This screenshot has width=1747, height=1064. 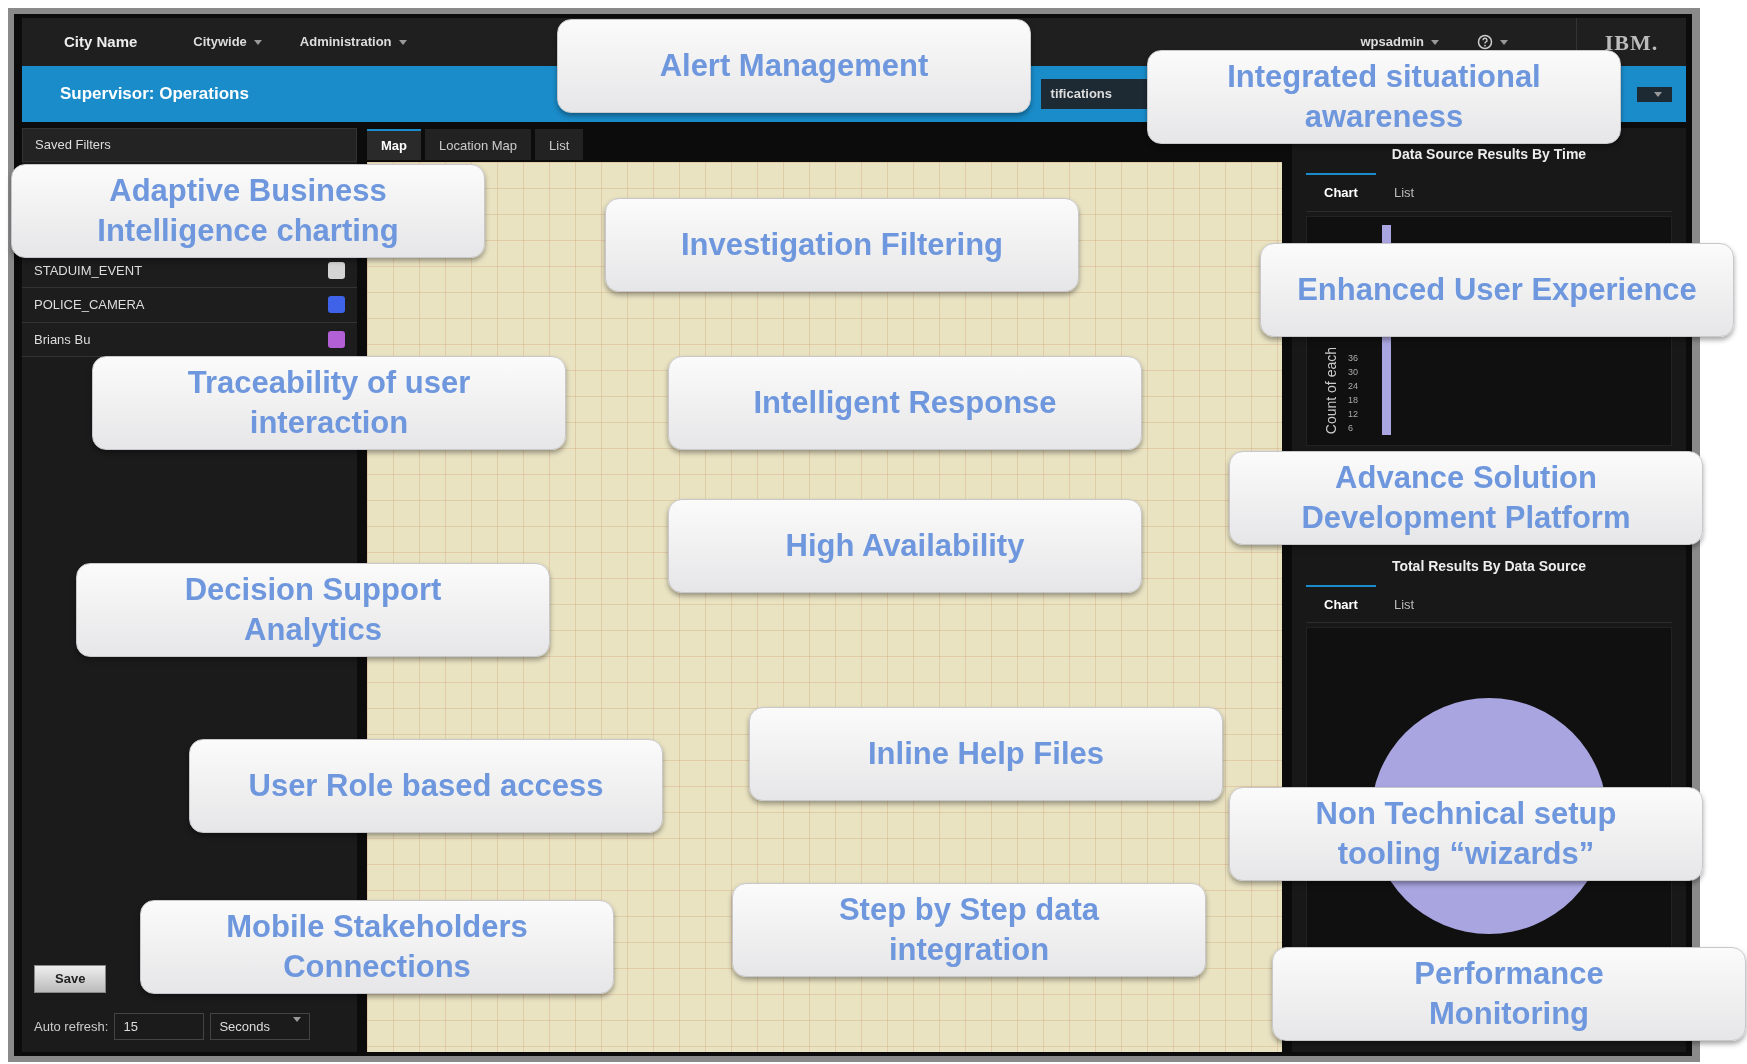 What do you see at coordinates (1353, 386) in the screenshot?
I see `tick-label: 24` at bounding box center [1353, 386].